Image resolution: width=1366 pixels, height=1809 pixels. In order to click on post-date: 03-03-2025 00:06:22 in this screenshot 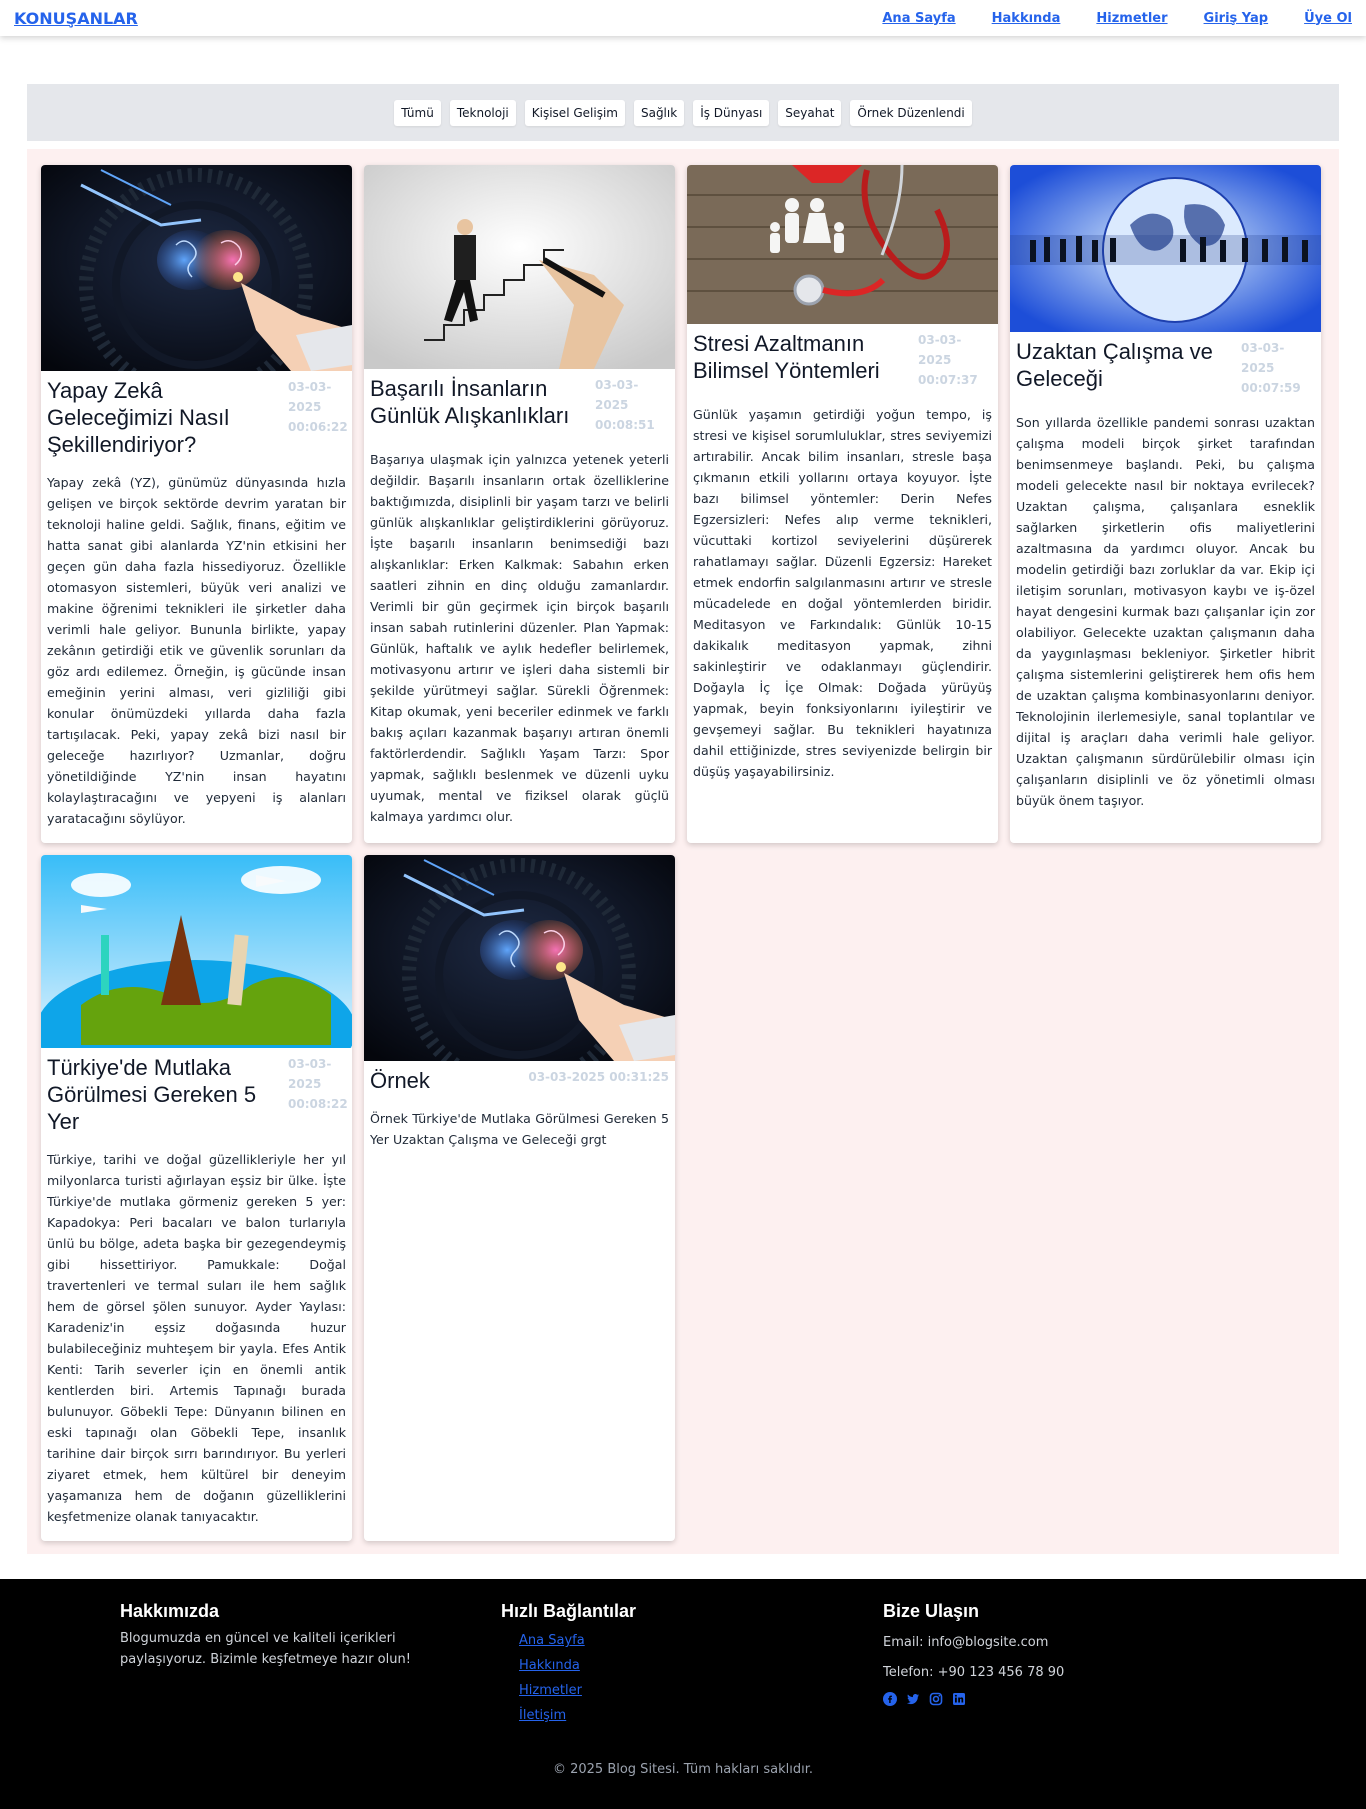, I will do `click(318, 407)`.